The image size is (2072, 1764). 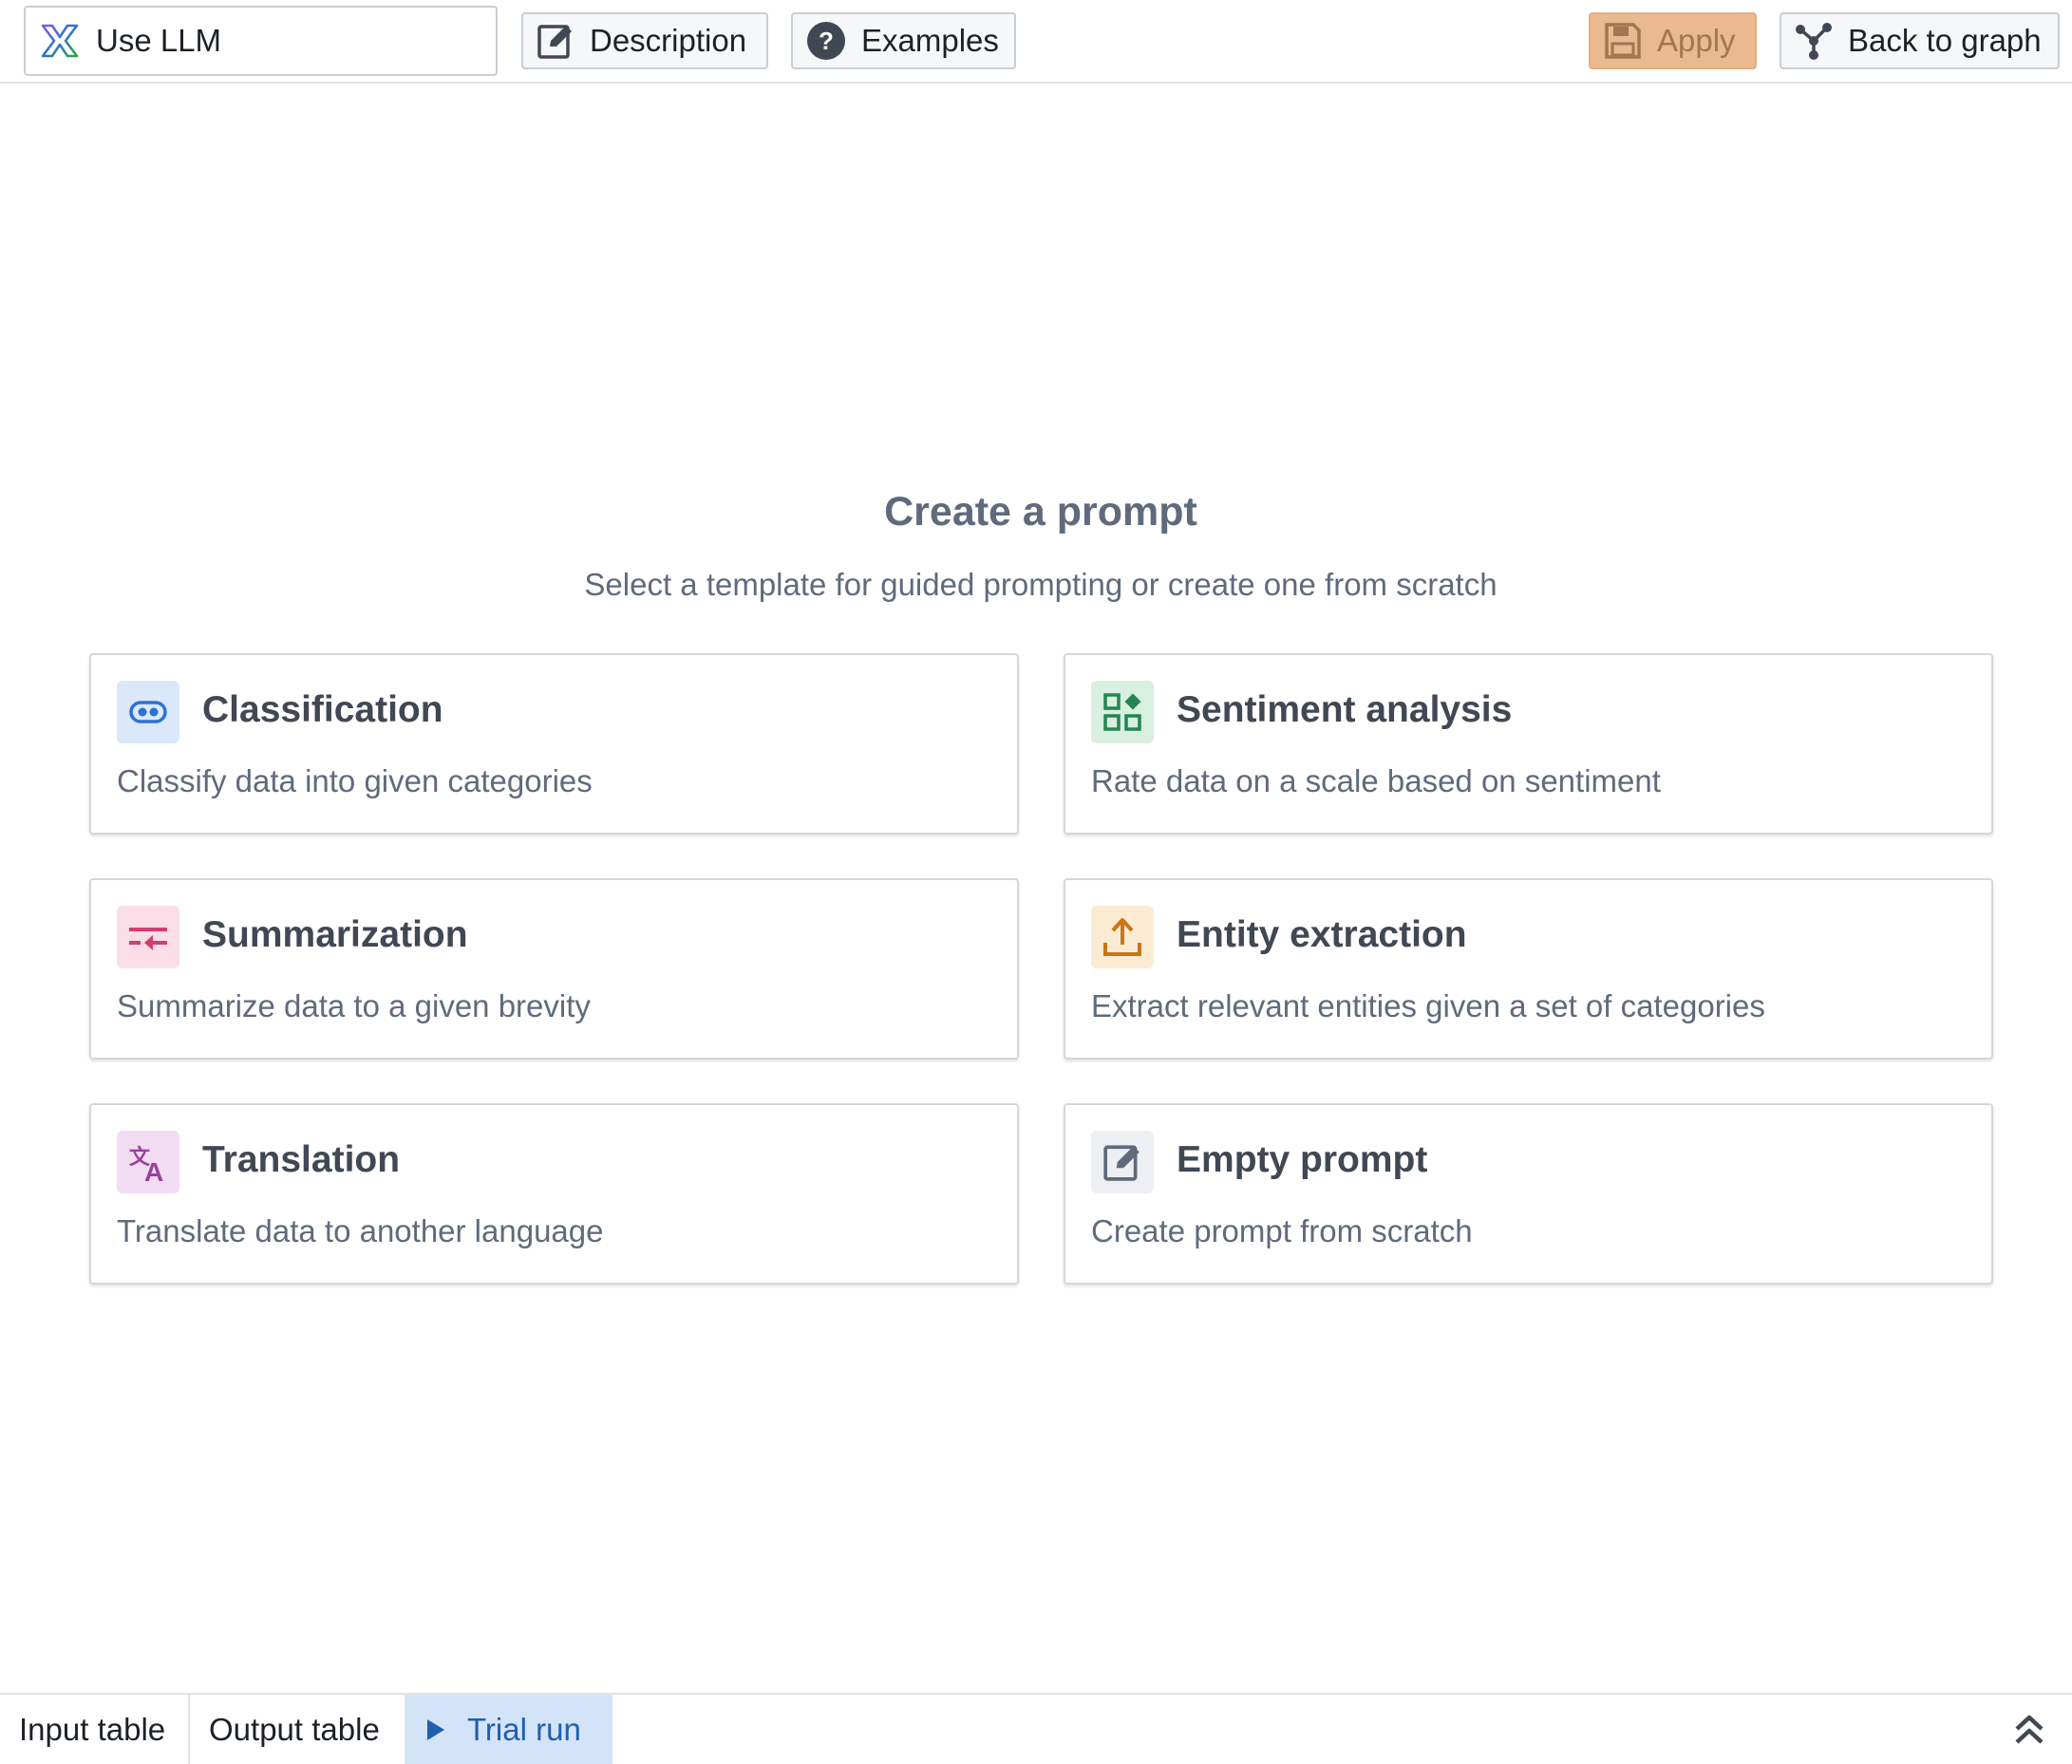 I want to click on classification-icon, so click(x=148, y=712).